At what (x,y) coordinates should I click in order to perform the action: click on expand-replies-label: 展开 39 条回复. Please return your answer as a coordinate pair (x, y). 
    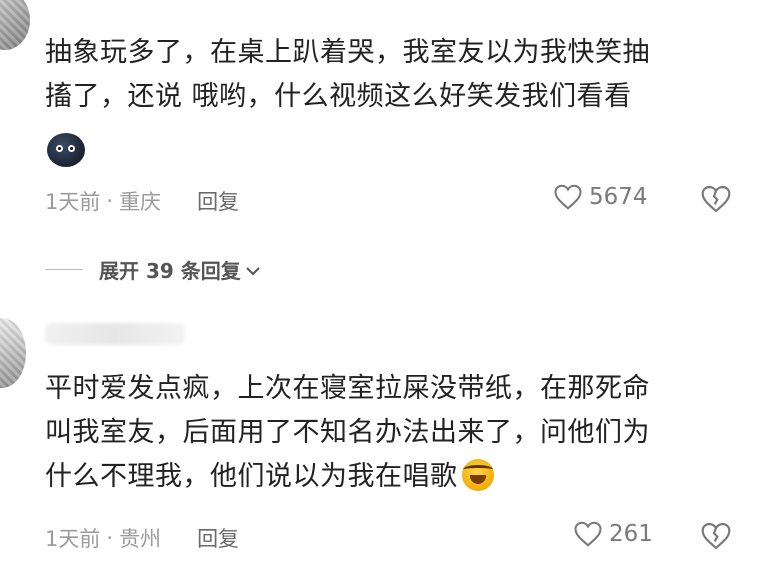
    Looking at the image, I should click on (170, 271).